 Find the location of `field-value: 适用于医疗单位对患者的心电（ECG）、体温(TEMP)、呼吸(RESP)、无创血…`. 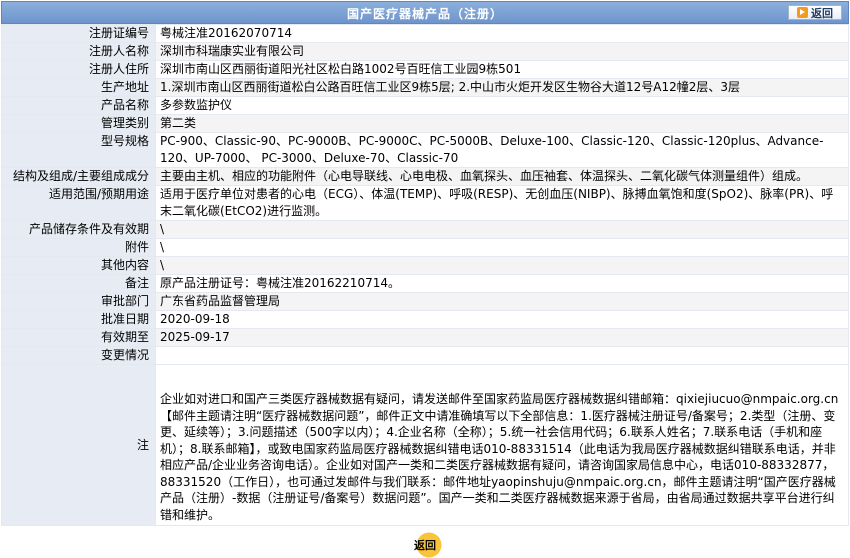

field-value: 适用于医疗单位对患者的心电（ECG）、体温(TEMP)、呼吸(RESP)、无创血… is located at coordinates (502, 203).